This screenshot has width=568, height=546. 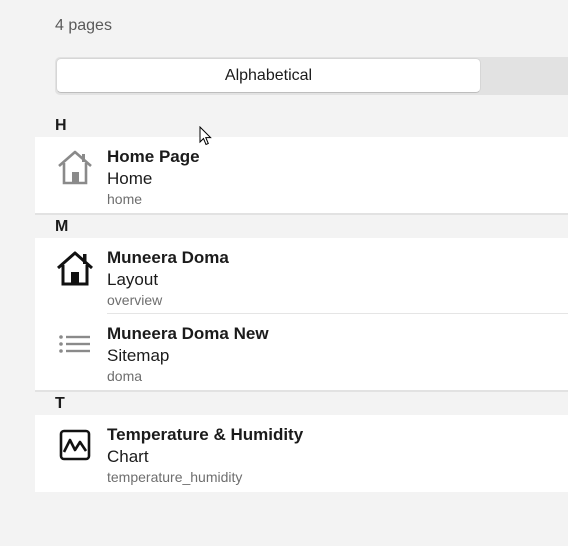 What do you see at coordinates (75, 344) in the screenshot?
I see `list-icon` at bounding box center [75, 344].